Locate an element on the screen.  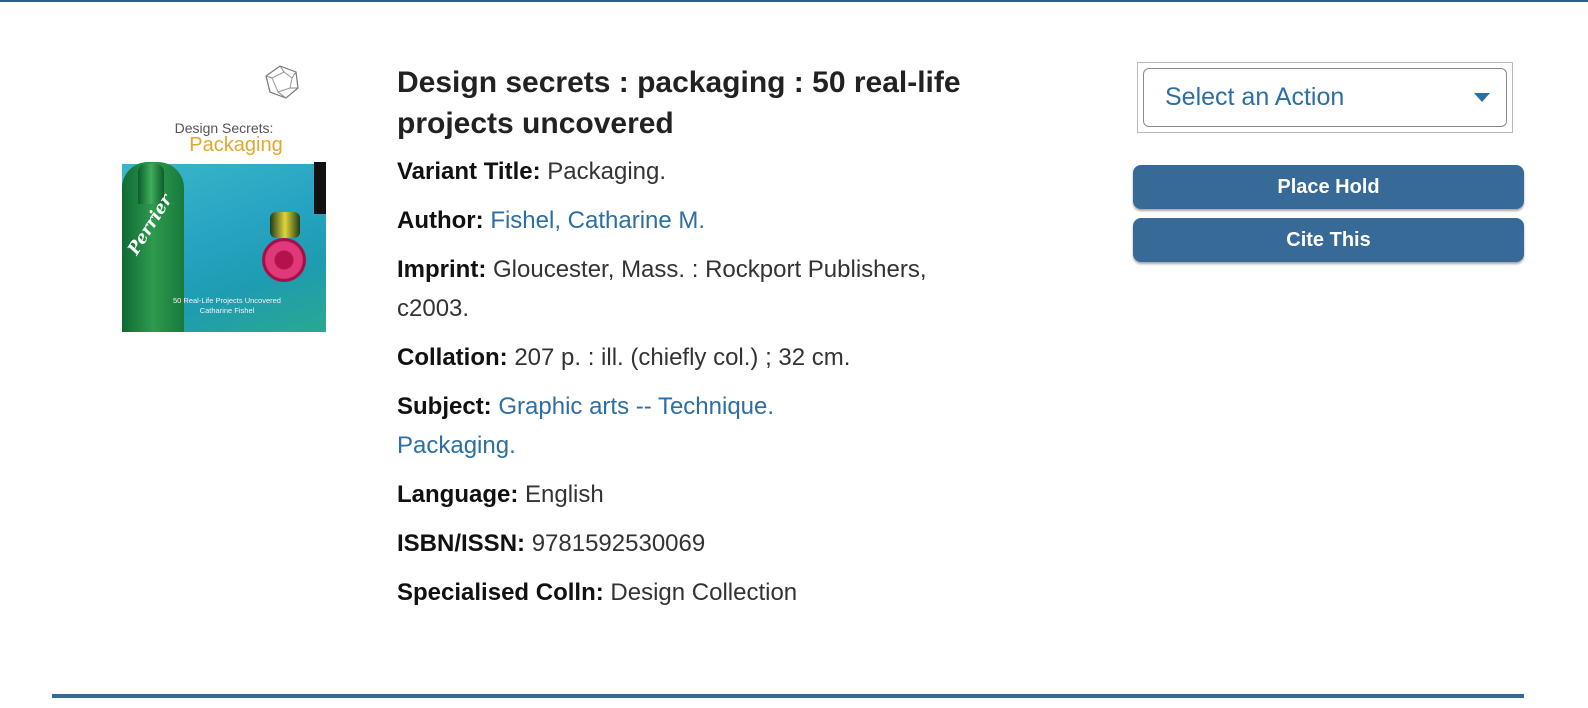
cover-subtitle-text: 50 Real-Life Projects Uncovered is located at coordinates (227, 300).